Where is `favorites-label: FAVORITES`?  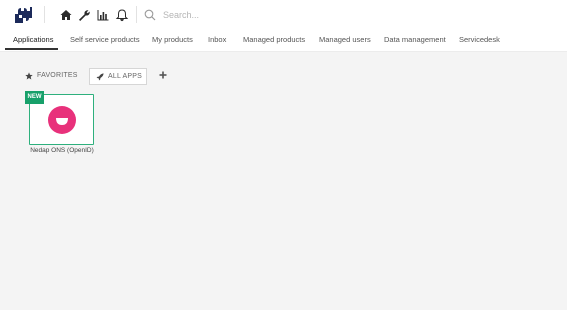 favorites-label: FAVORITES is located at coordinates (57, 75).